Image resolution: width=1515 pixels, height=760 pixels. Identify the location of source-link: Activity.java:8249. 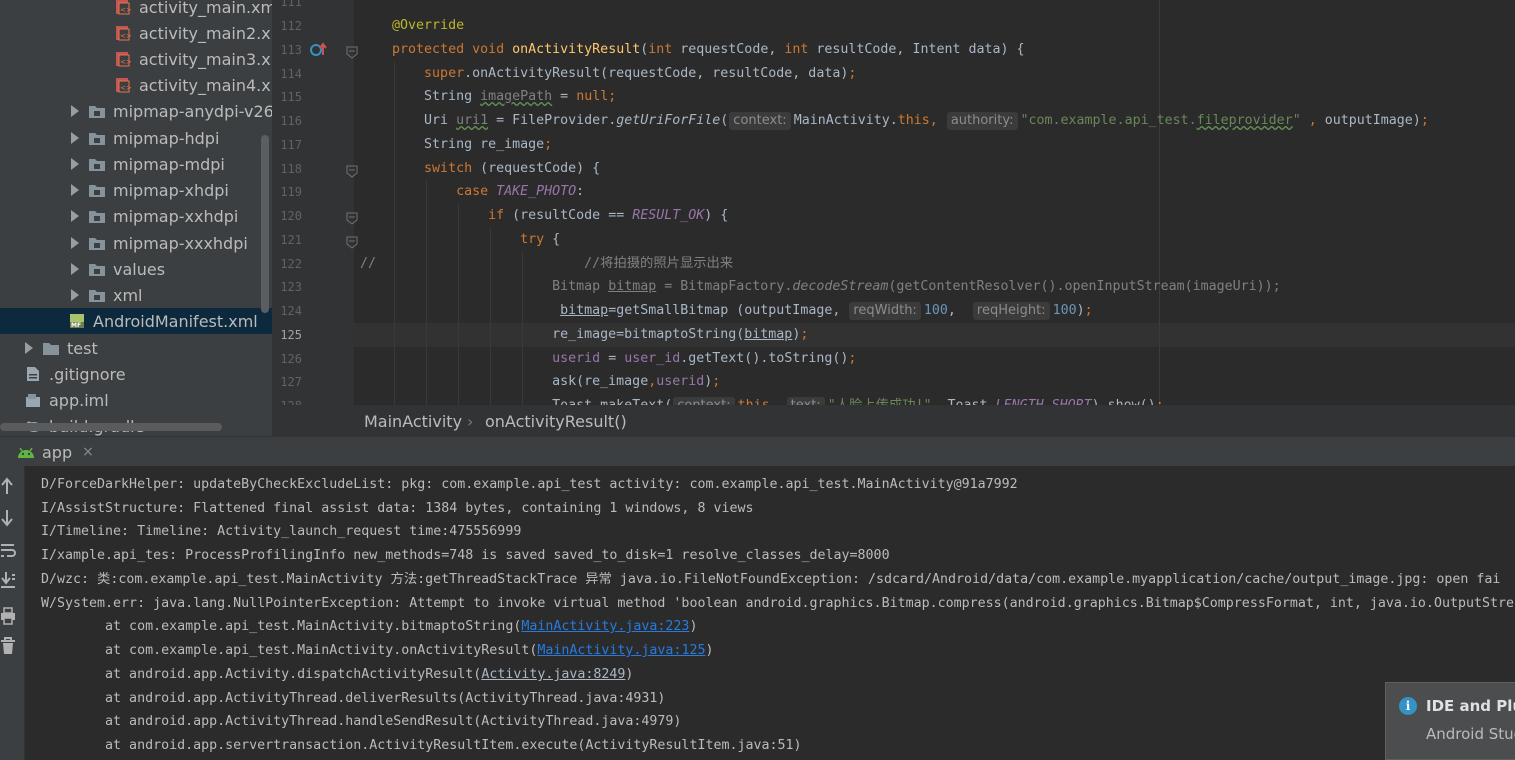
(553, 674).